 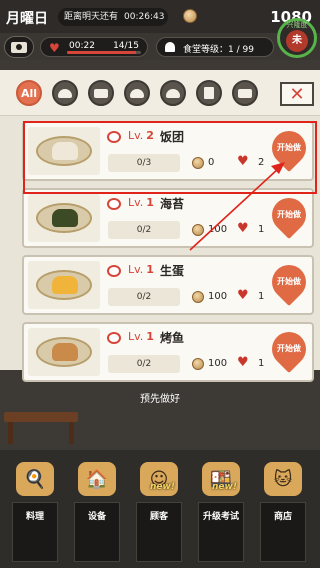 I want to click on dock-label: 顾客, so click(x=159, y=532).